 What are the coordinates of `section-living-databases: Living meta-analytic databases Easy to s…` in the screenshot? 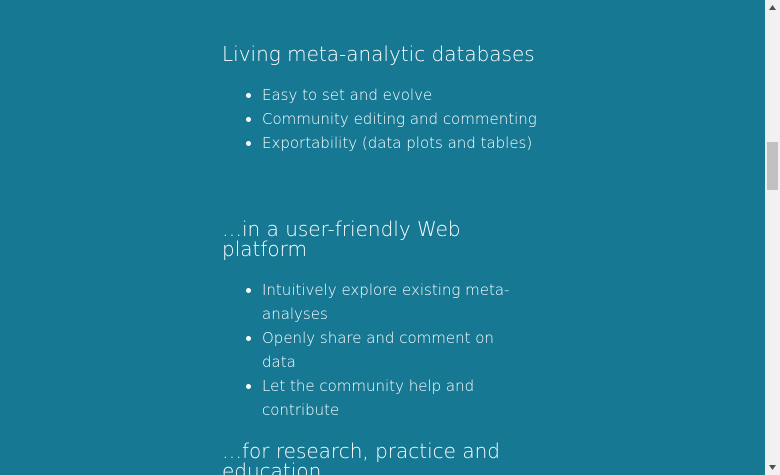 It's located at (382, 99).